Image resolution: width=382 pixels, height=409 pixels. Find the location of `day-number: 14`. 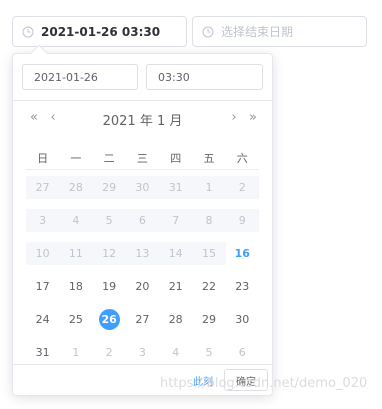

day-number: 14 is located at coordinates (175, 253).